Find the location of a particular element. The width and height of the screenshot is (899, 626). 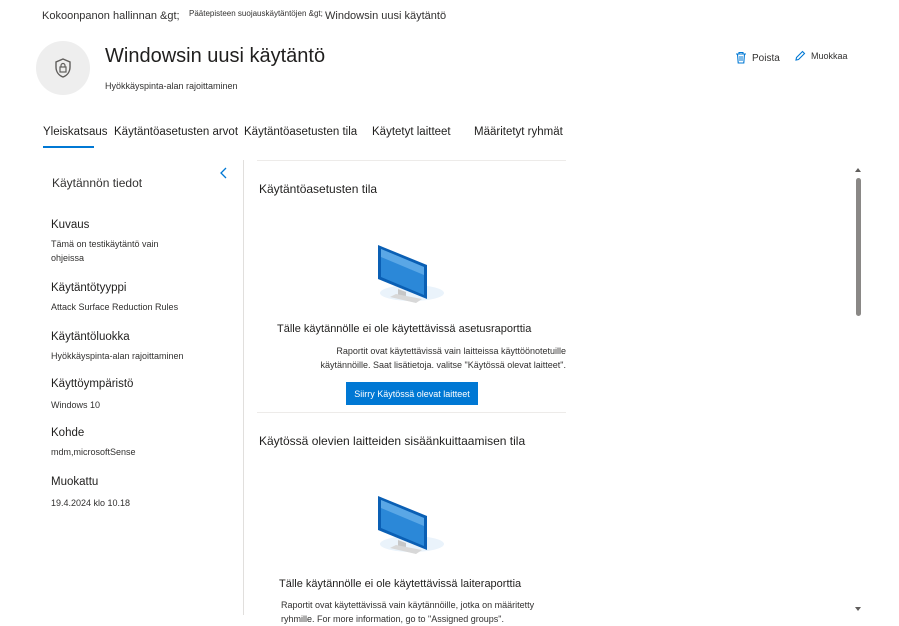

field-value-policy-category: Hyökkäyspinta-alan rajoittaminen is located at coordinates (117, 356).